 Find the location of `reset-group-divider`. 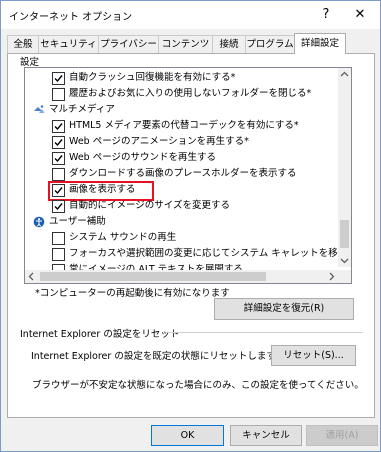

reset-group-divider is located at coordinates (264, 332).